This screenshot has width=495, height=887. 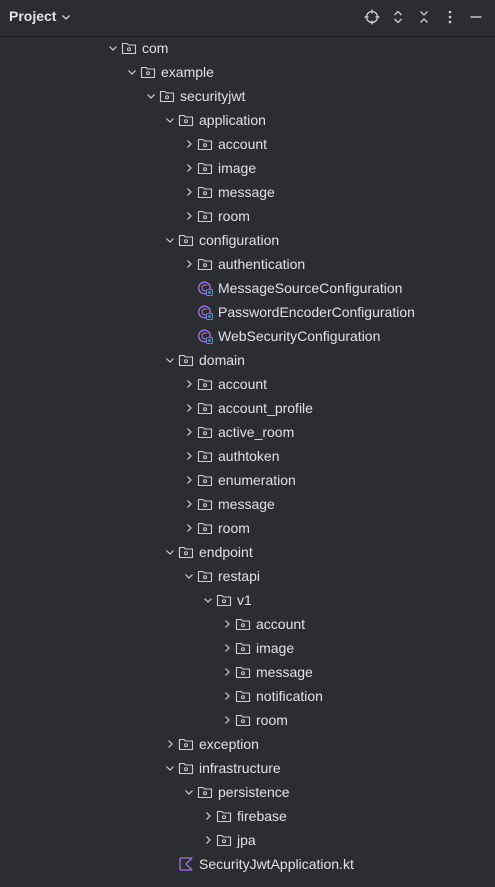 What do you see at coordinates (247, 576) in the screenshot?
I see `tree-item-folder: restapi` at bounding box center [247, 576].